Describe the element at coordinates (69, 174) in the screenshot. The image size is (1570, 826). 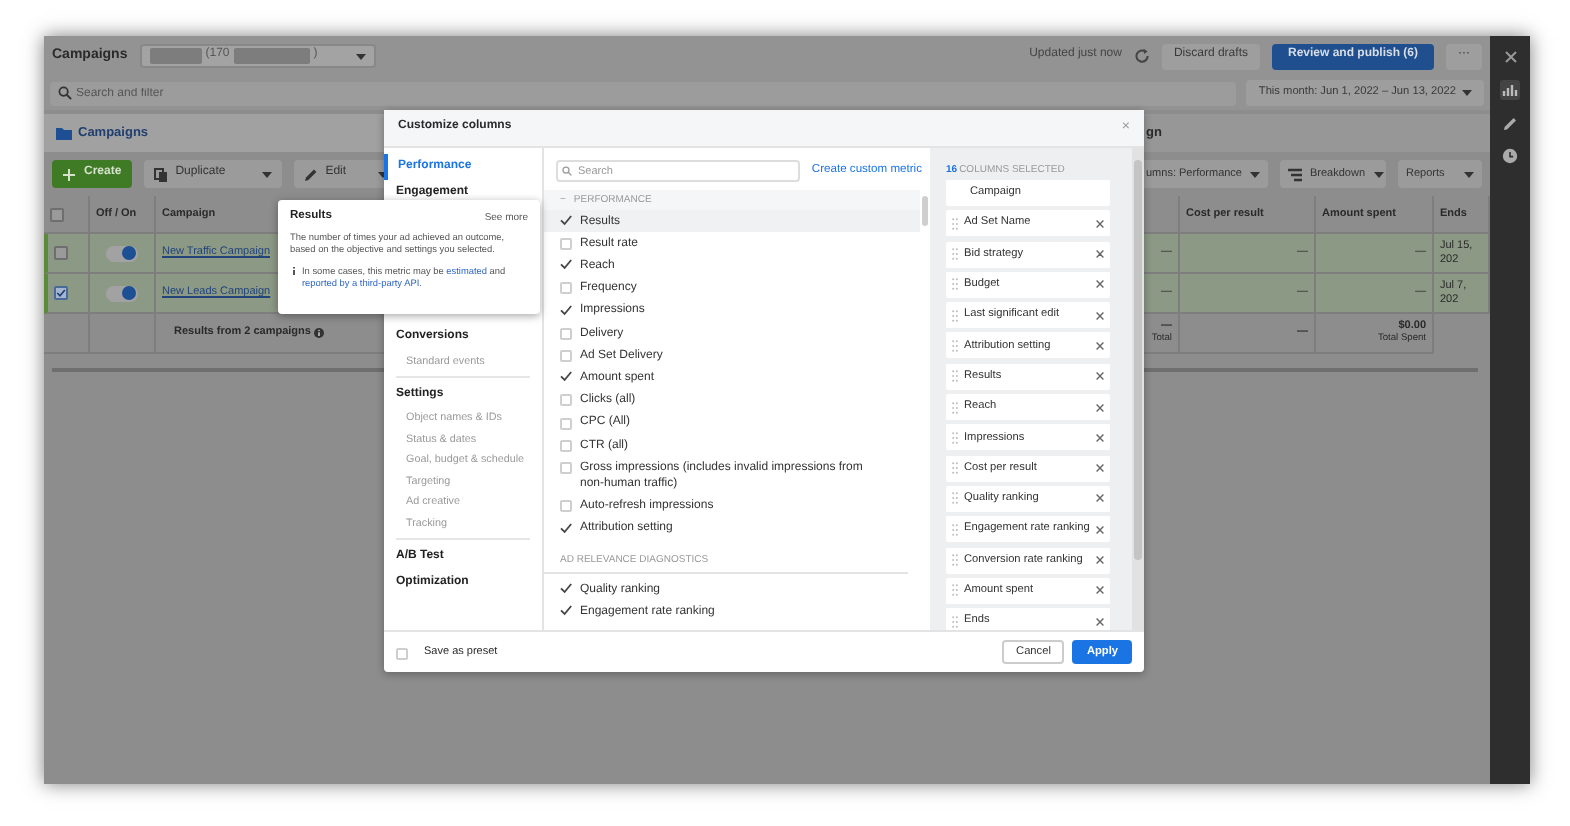
I see `plus-icon` at that location.